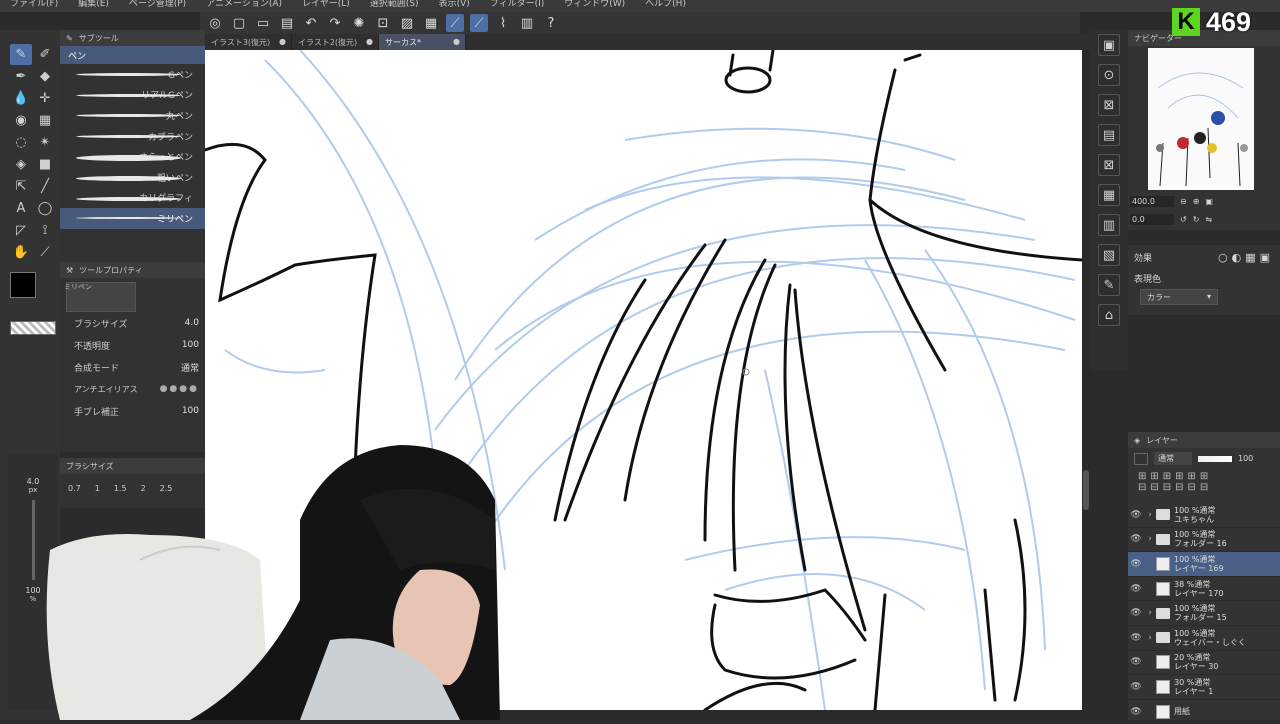  Describe the element at coordinates (45, 186) in the screenshot. I see `figure-tool-icon: ╱` at that location.